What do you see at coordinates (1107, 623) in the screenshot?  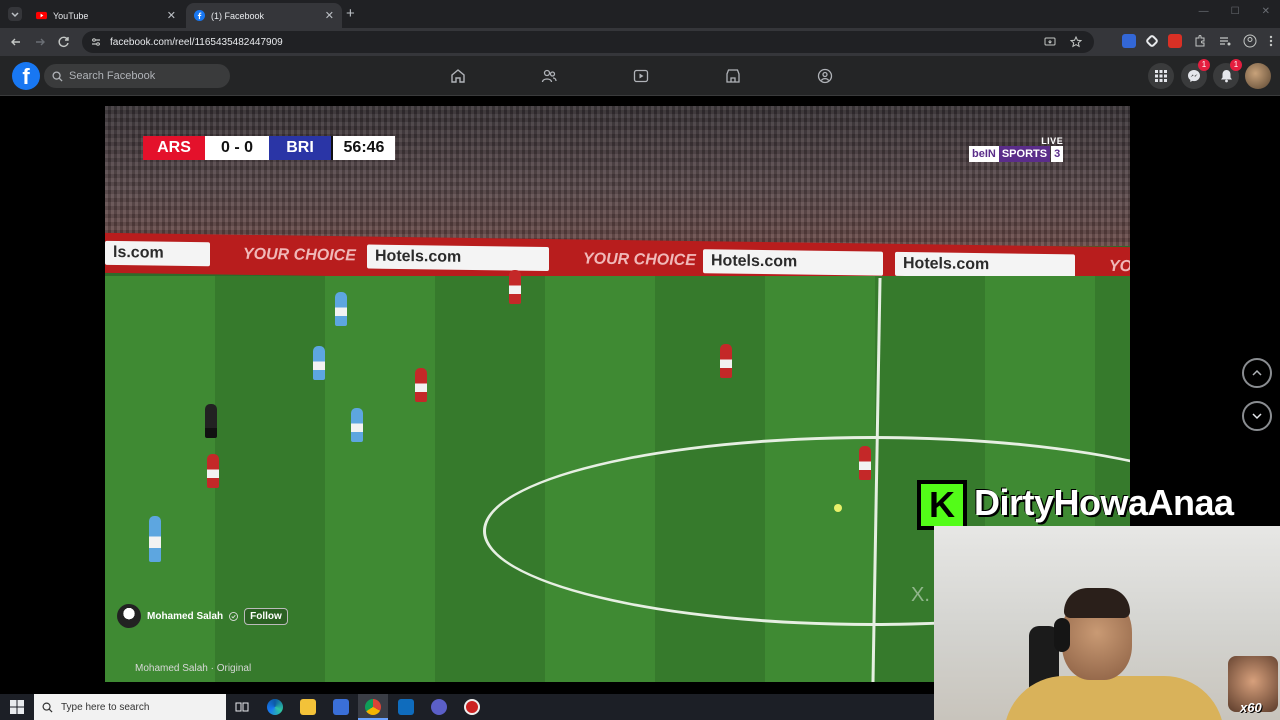 I see `webcam-feed: x60` at bounding box center [1107, 623].